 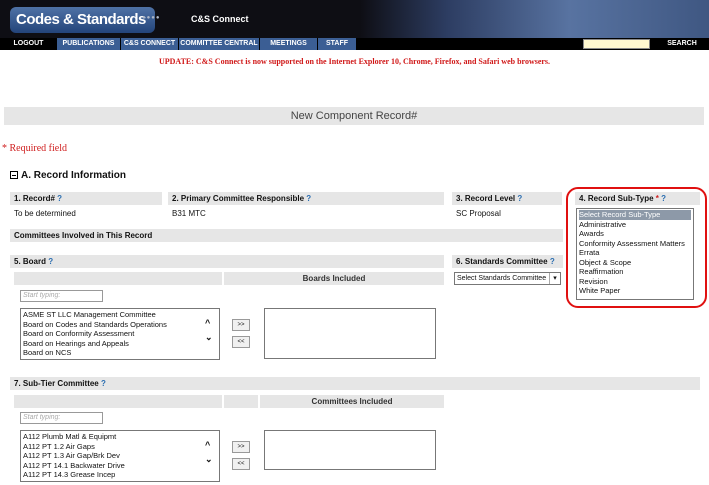 What do you see at coordinates (241, 325) in the screenshot?
I see `board-add-button: >>` at bounding box center [241, 325].